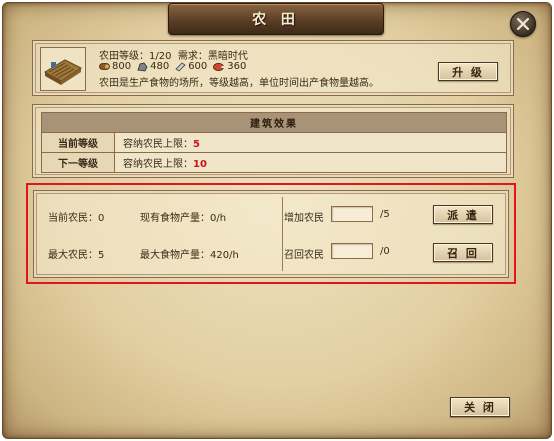 The image size is (554, 441). What do you see at coordinates (63, 69) in the screenshot?
I see `farm-building-icon` at bounding box center [63, 69].